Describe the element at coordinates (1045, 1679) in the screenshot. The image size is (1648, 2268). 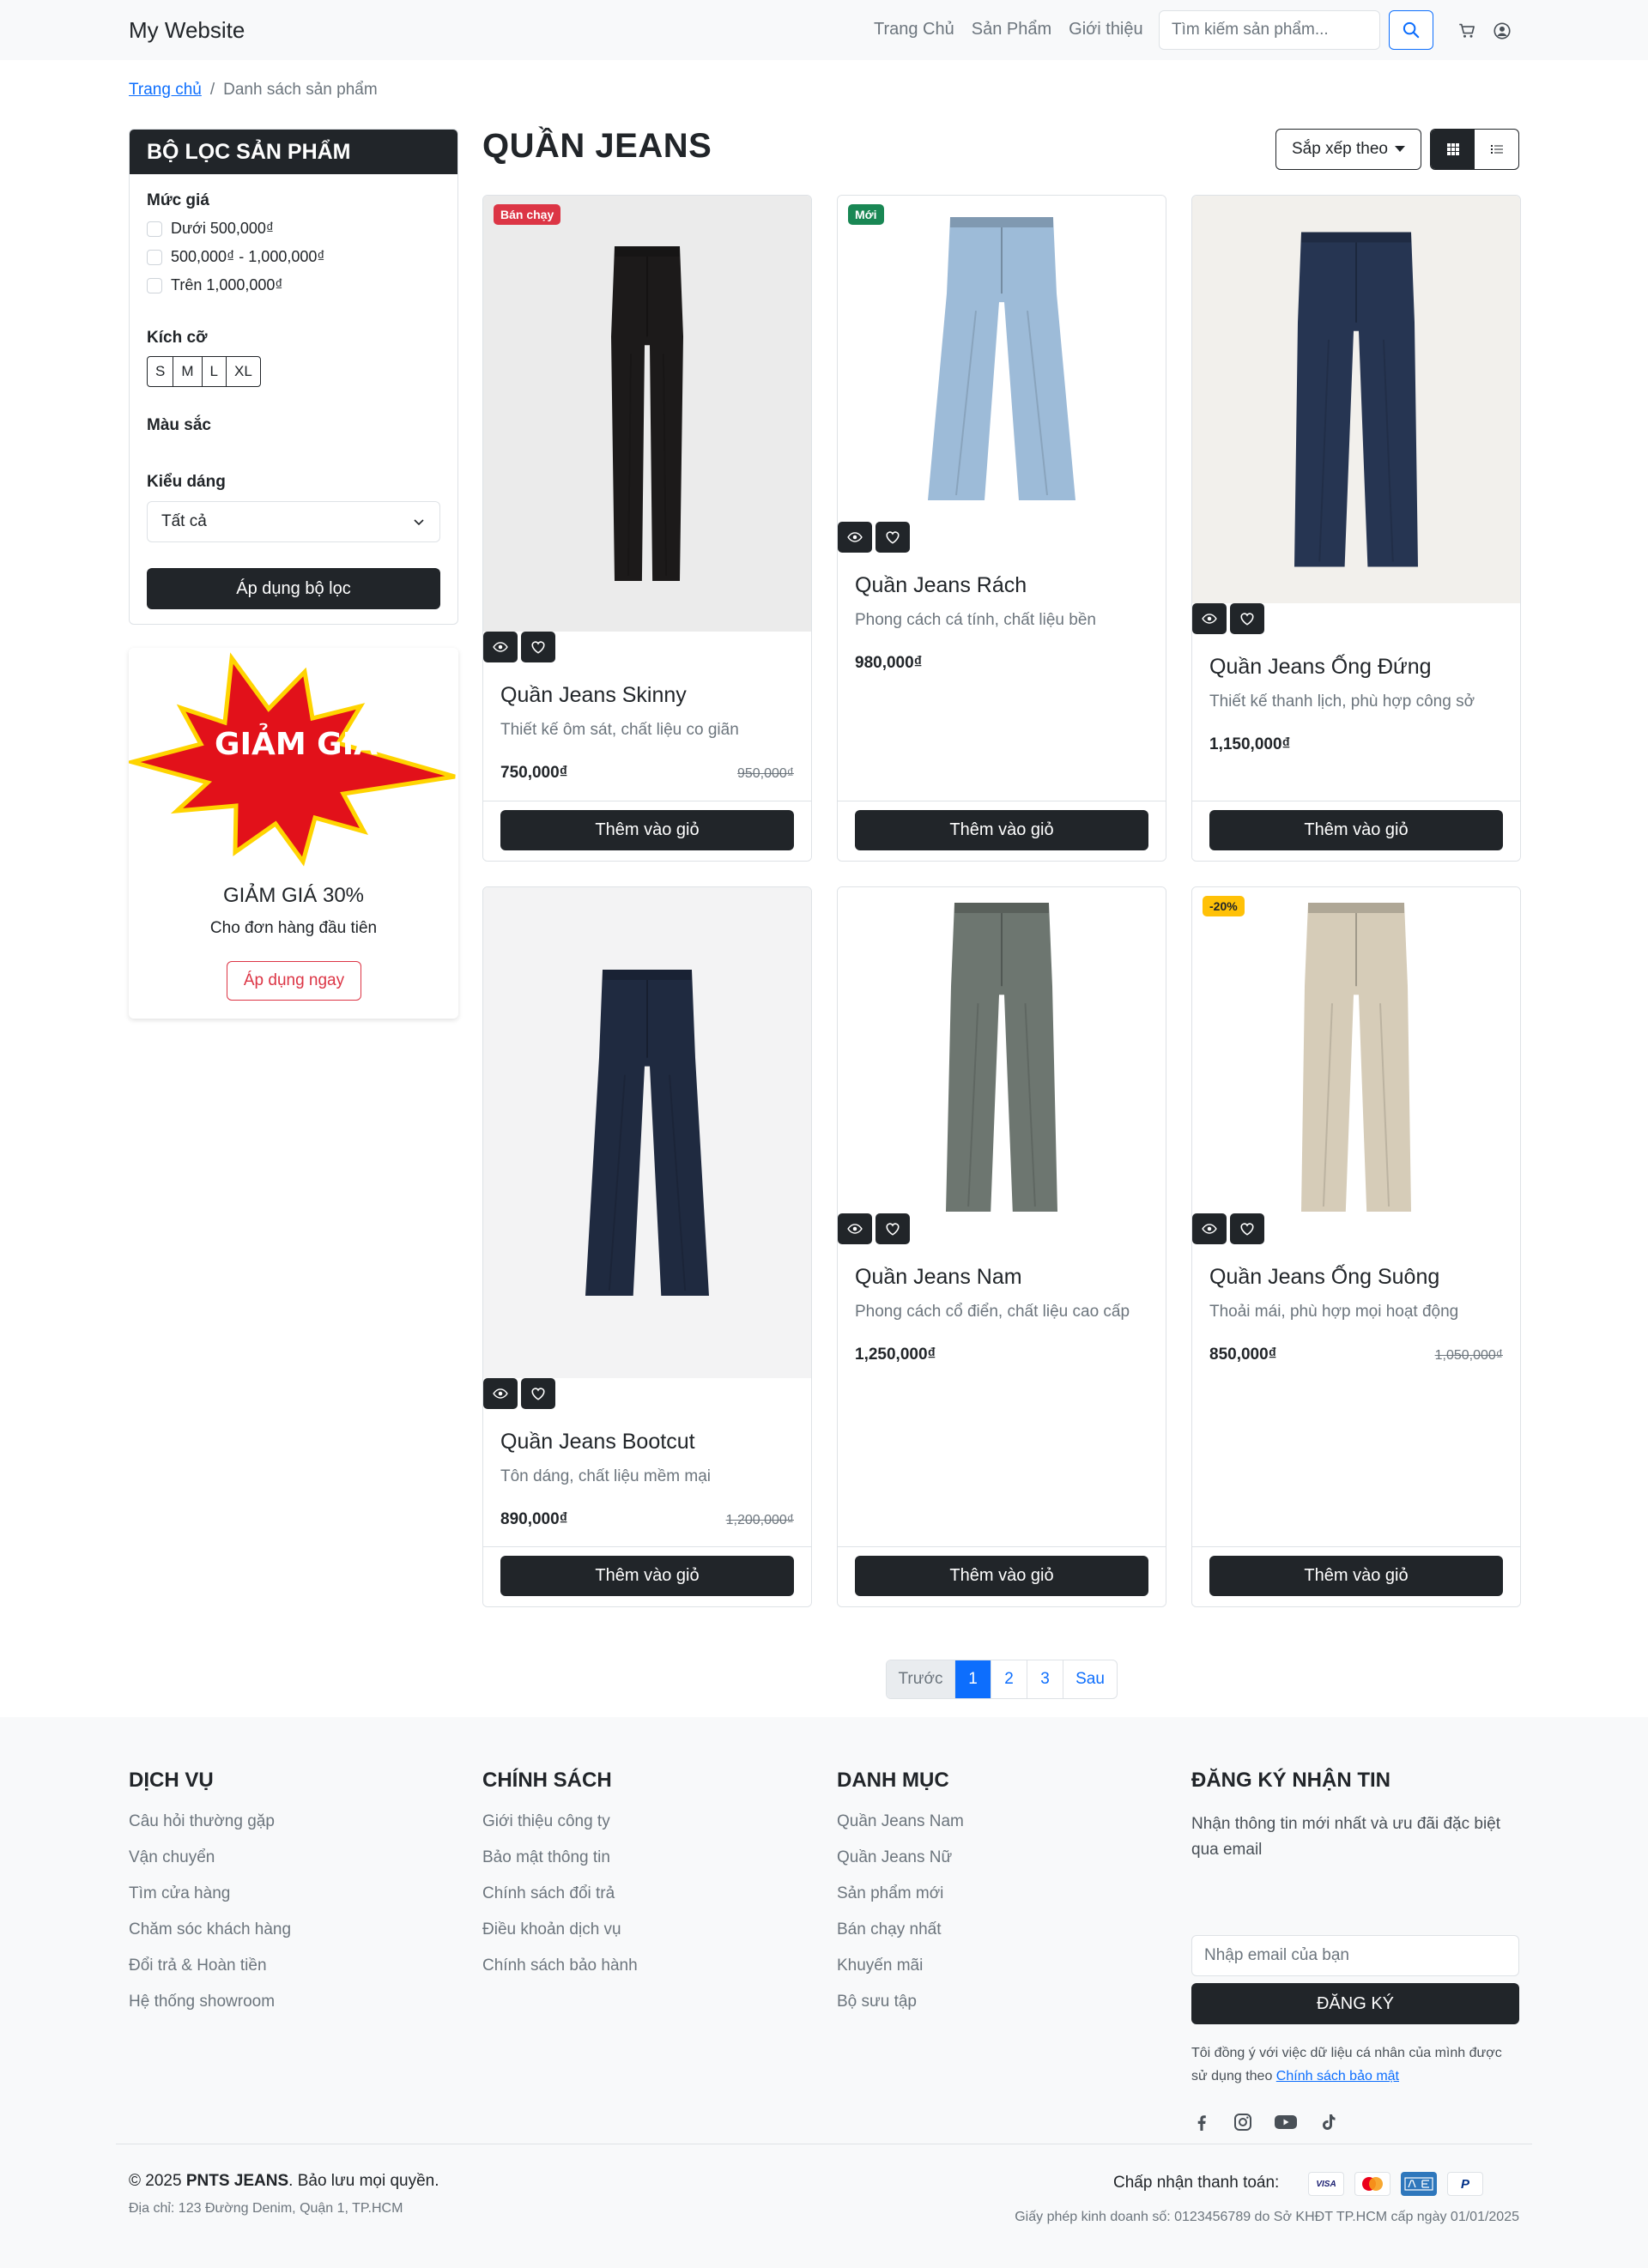
I see `pagination-page-3: 3` at that location.